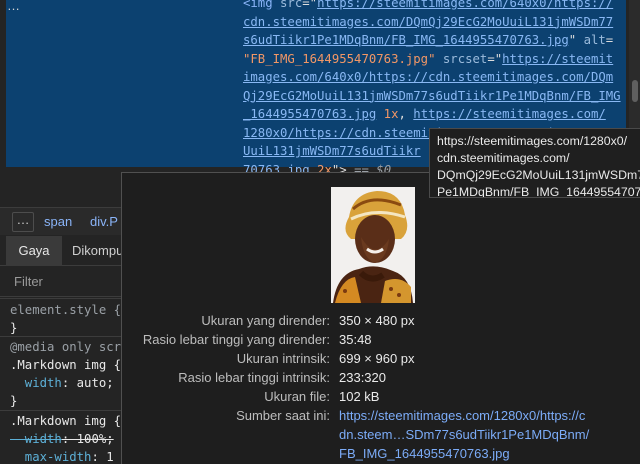 The image size is (640, 464). What do you see at coordinates (355, 339) in the screenshot?
I see `image-info-value: 35:48` at bounding box center [355, 339].